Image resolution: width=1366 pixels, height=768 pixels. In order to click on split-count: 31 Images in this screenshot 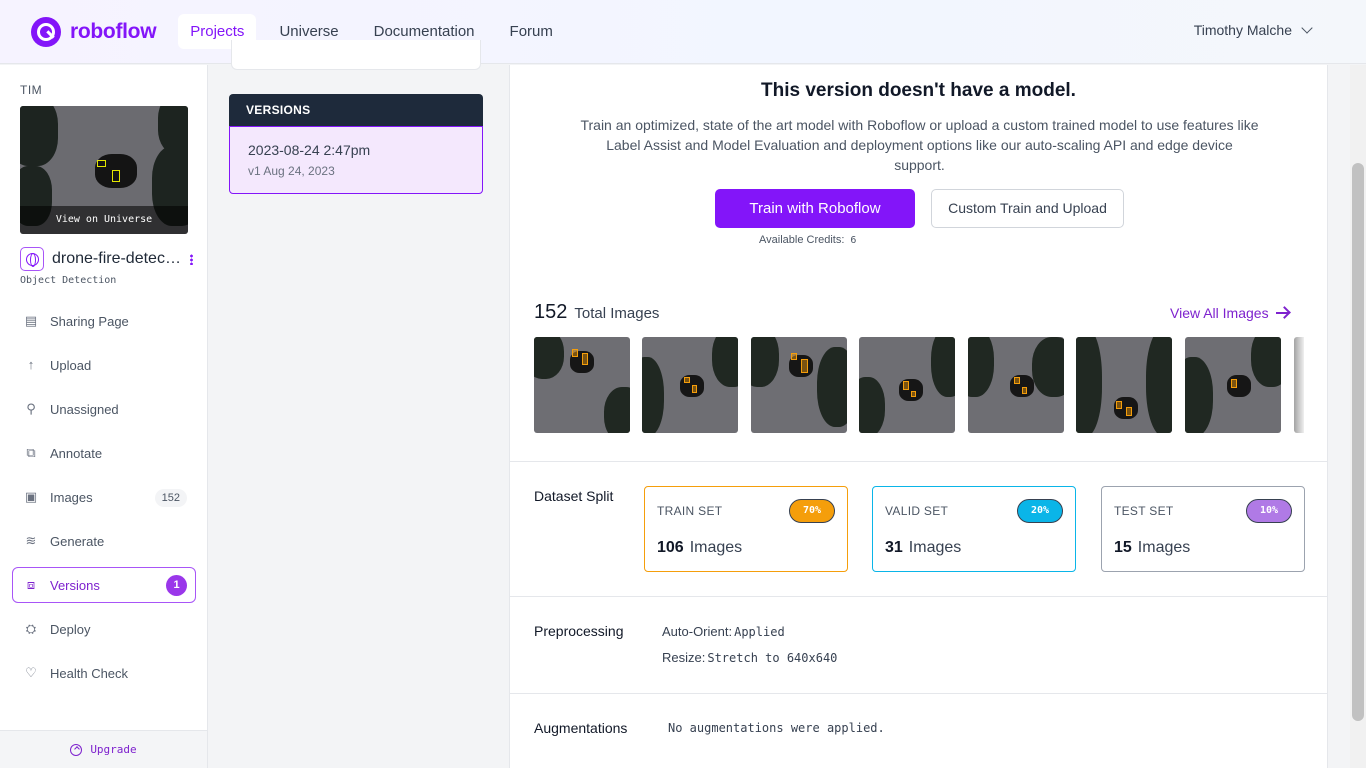, I will do `click(923, 547)`.